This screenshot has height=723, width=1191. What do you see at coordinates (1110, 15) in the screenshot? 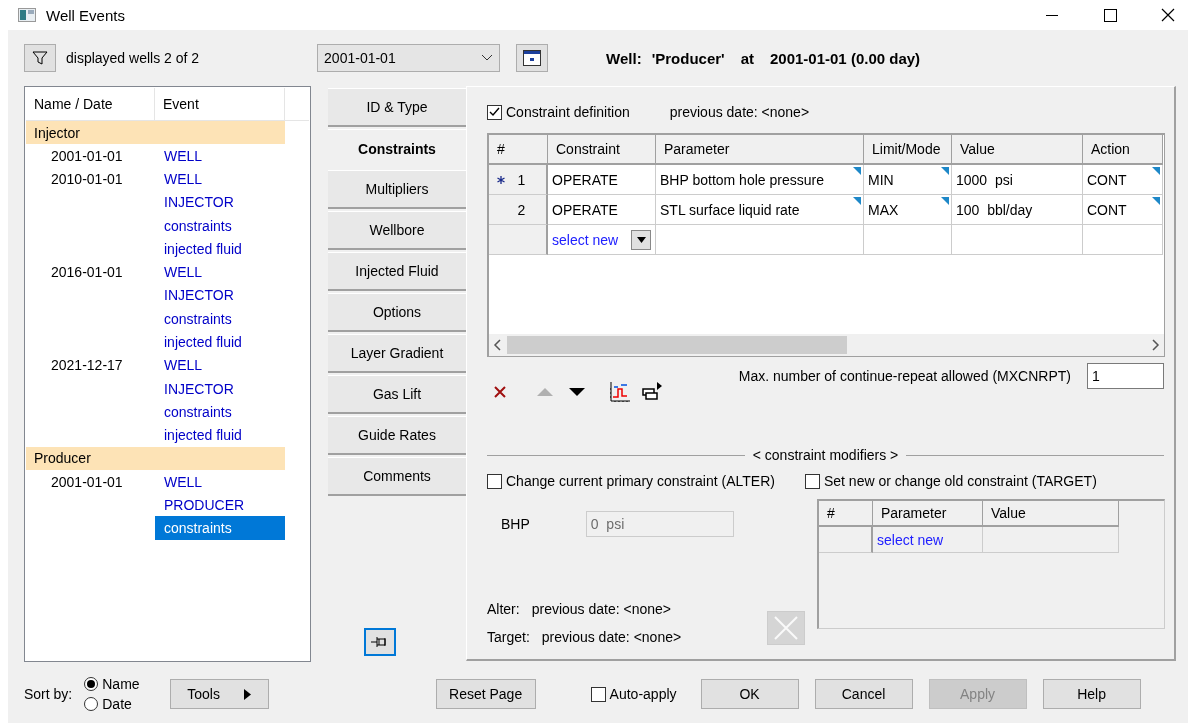
I see `maximize-icon` at bounding box center [1110, 15].